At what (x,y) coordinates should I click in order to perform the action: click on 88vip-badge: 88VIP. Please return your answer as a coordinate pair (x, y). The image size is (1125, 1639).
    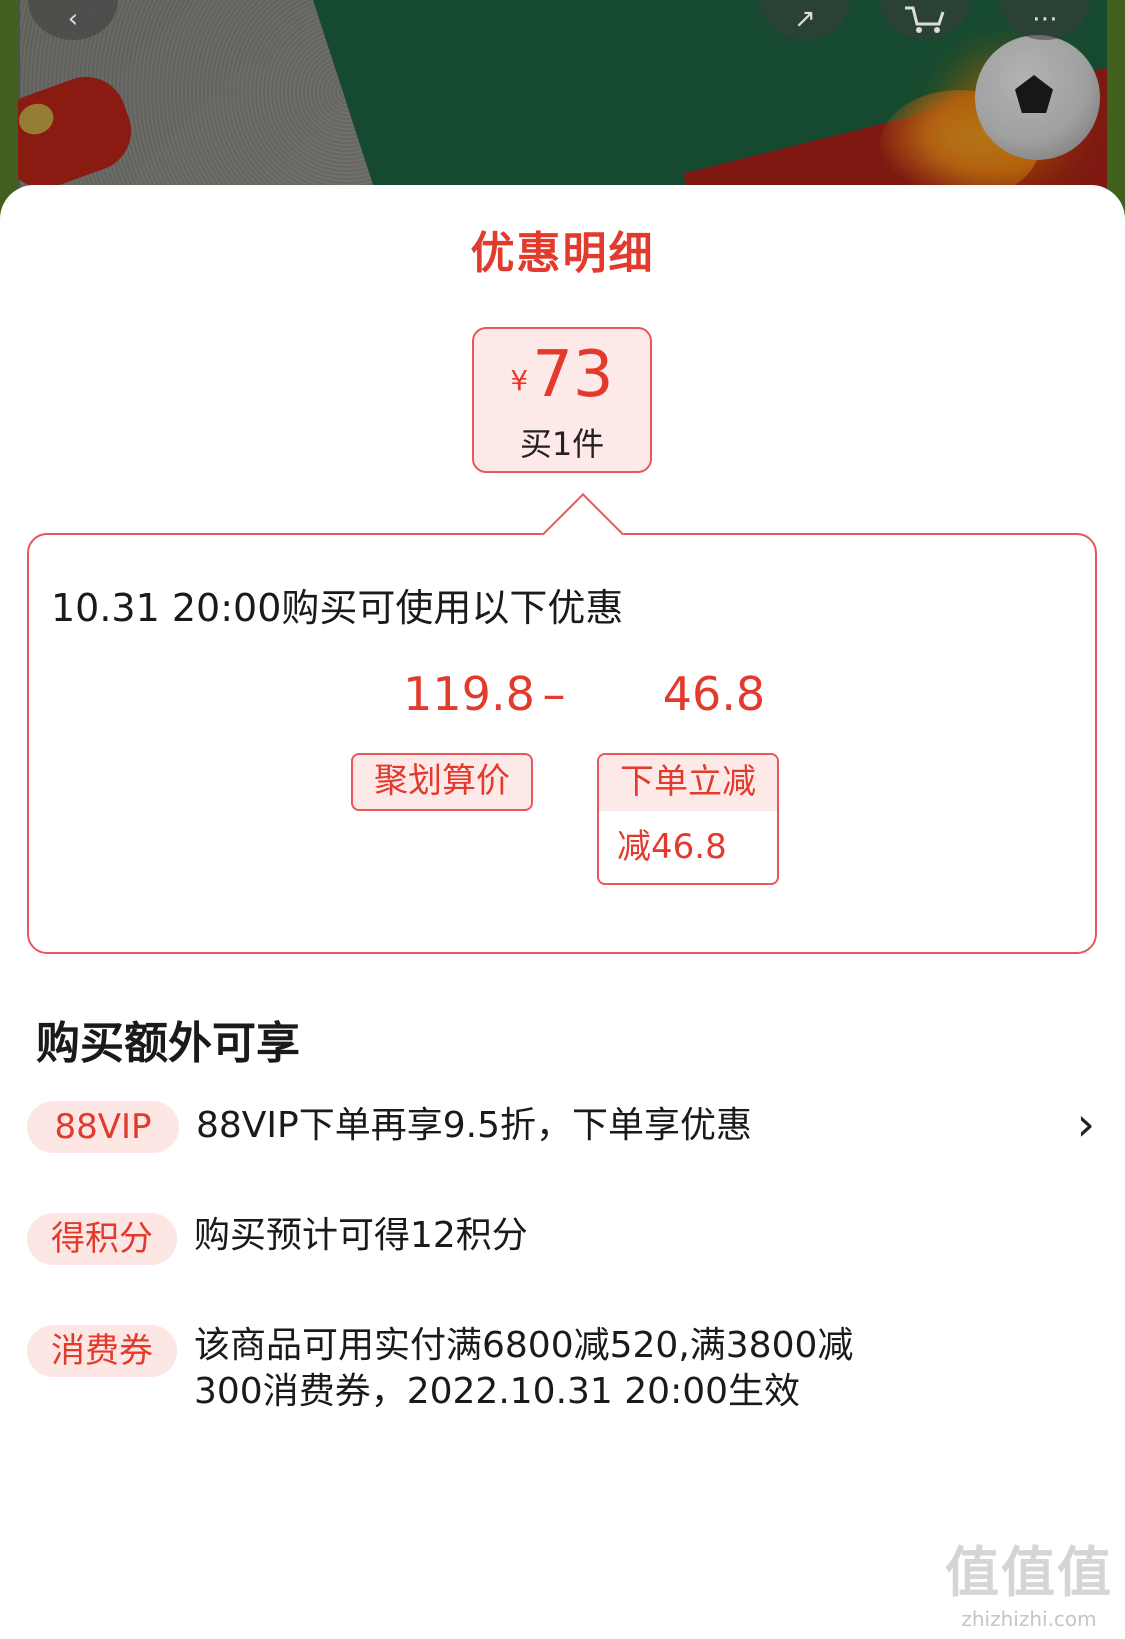
    Looking at the image, I should click on (103, 1127).